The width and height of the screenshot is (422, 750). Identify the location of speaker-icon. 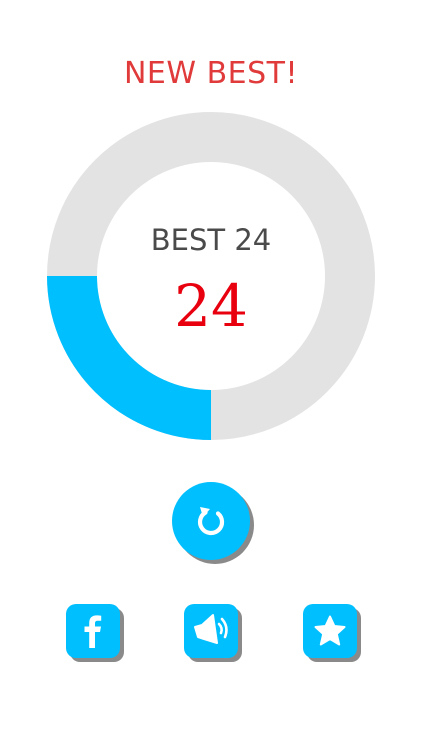
(211, 631).